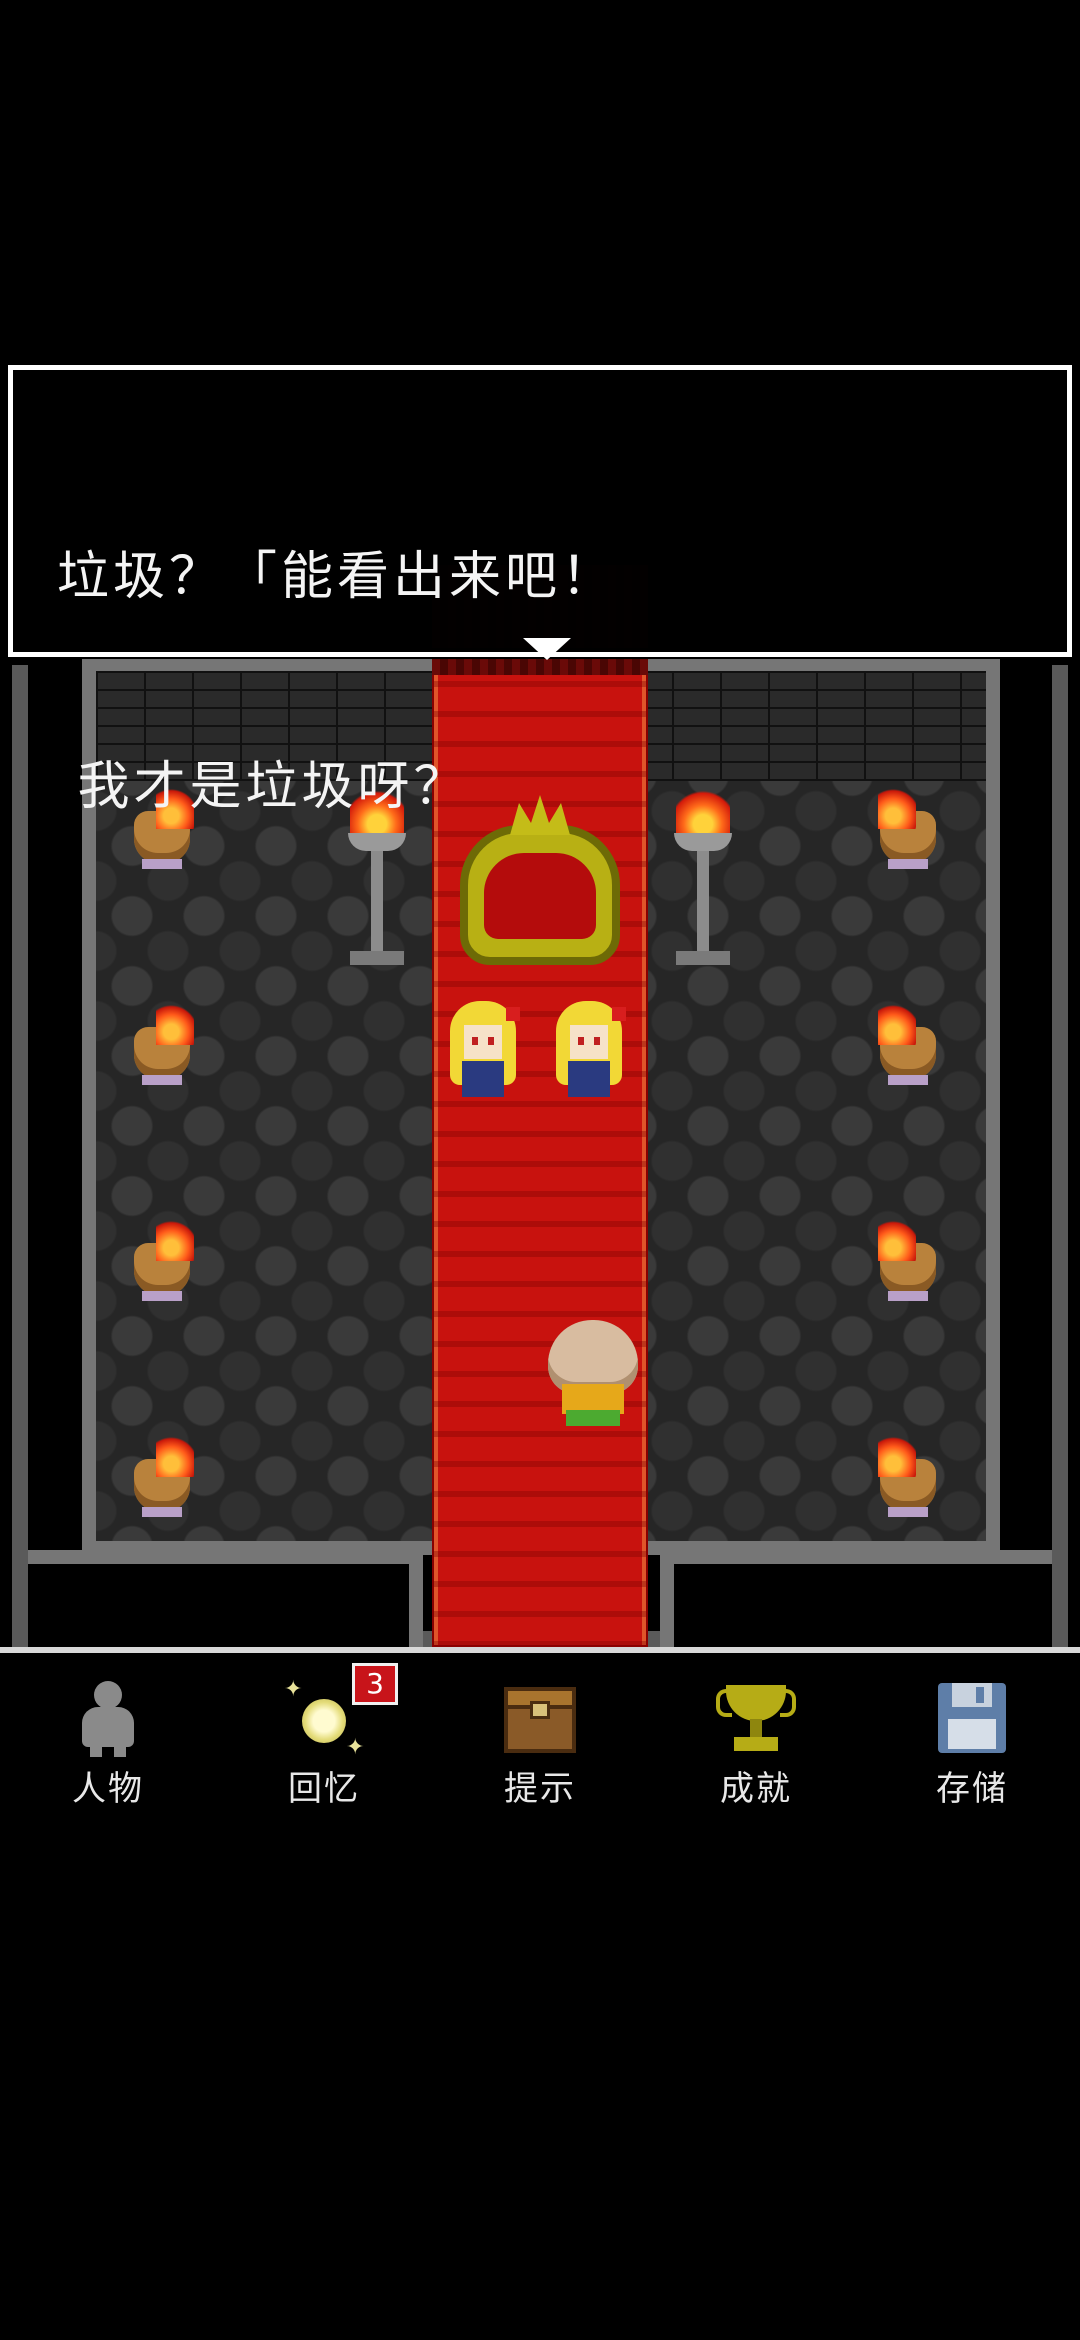 This screenshot has height=2340, width=1080. Describe the element at coordinates (108, 1717) in the screenshot. I see `person-silhouette-icon` at that location.